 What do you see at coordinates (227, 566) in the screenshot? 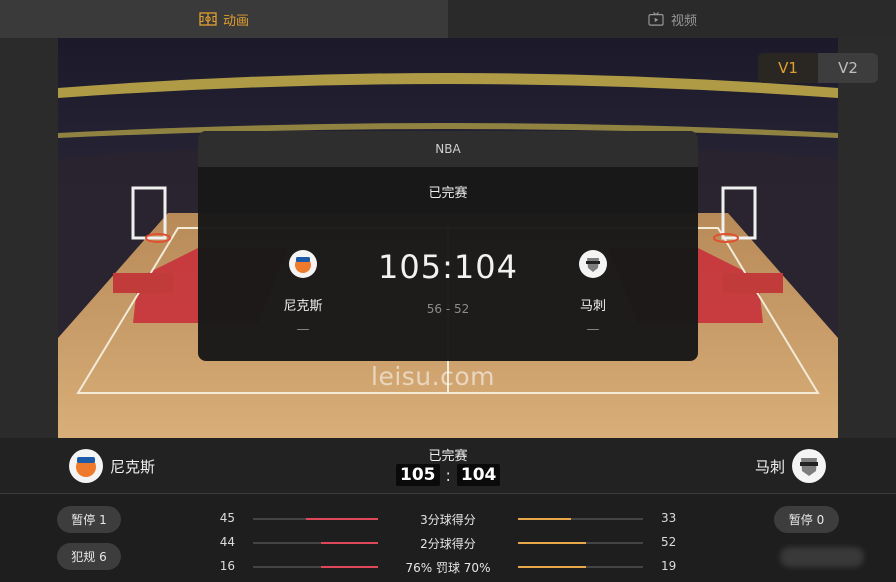
I see `stat-home-value: 16` at bounding box center [227, 566].